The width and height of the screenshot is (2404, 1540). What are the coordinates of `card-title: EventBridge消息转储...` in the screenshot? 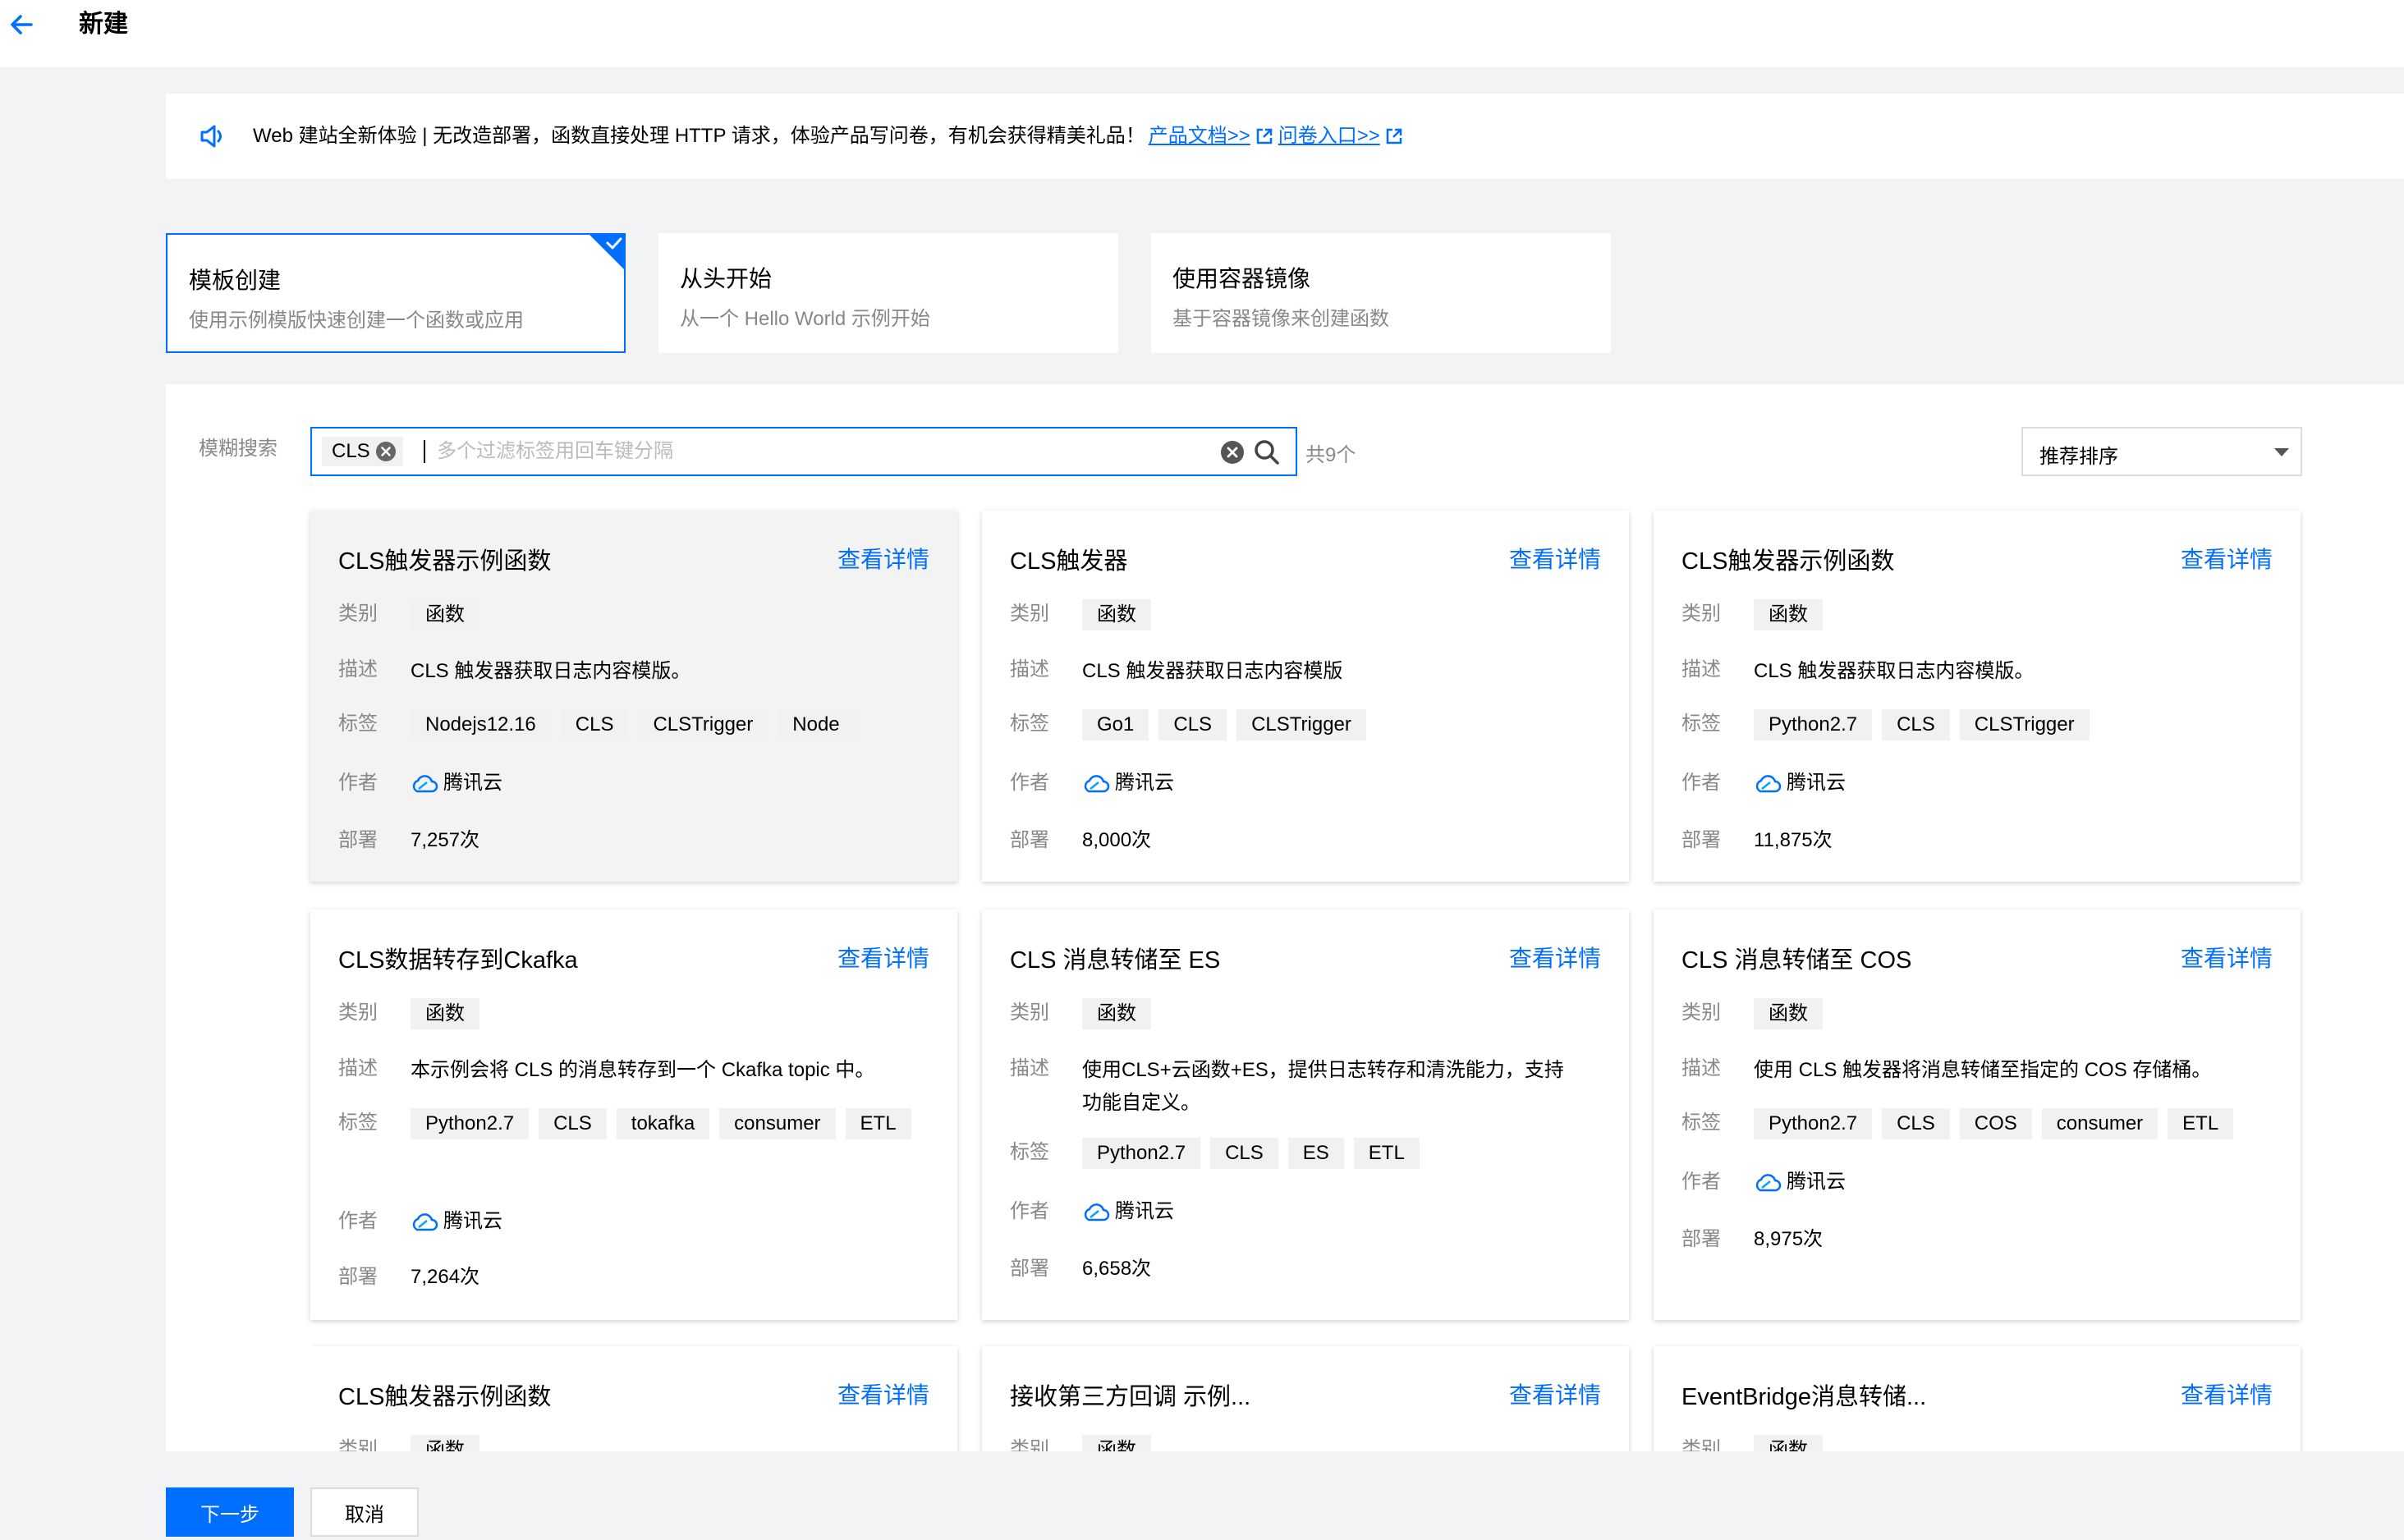 It's located at (1804, 1397).